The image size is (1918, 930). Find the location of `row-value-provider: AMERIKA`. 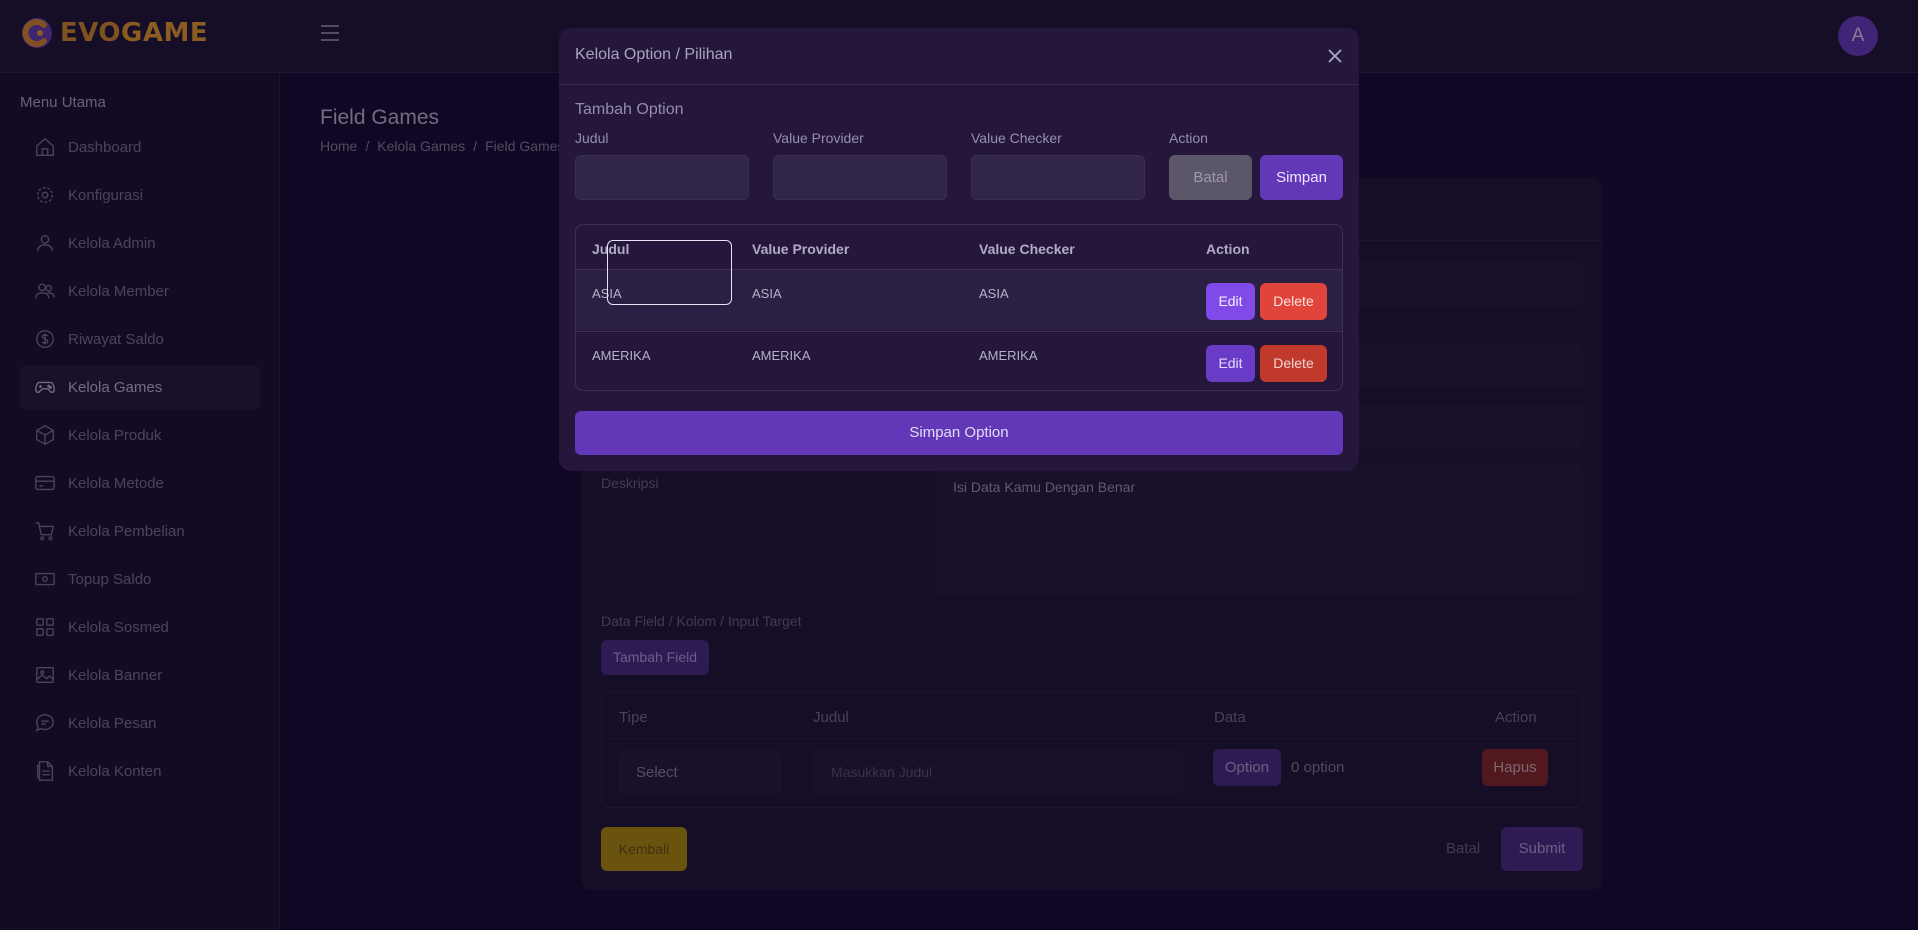

row-value-provider: AMERIKA is located at coordinates (781, 355).